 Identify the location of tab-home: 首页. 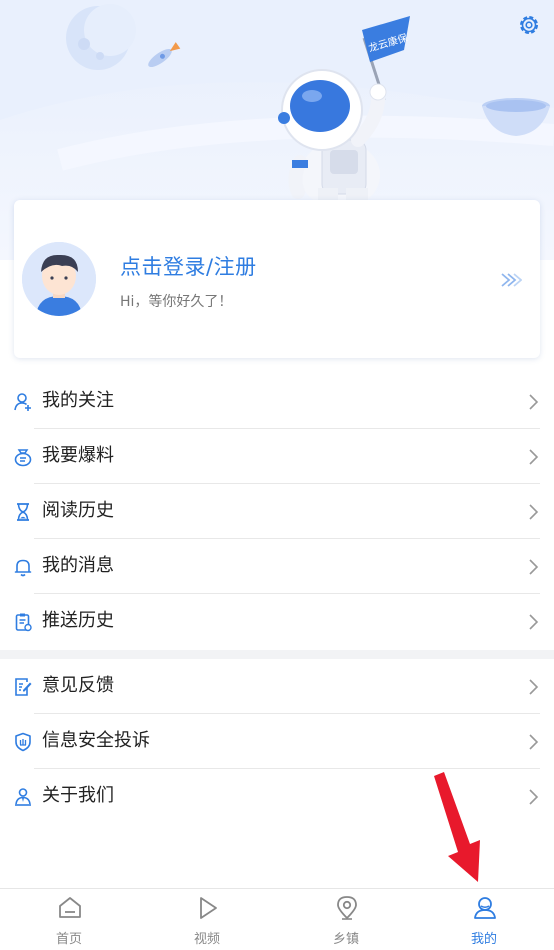
(69, 919).